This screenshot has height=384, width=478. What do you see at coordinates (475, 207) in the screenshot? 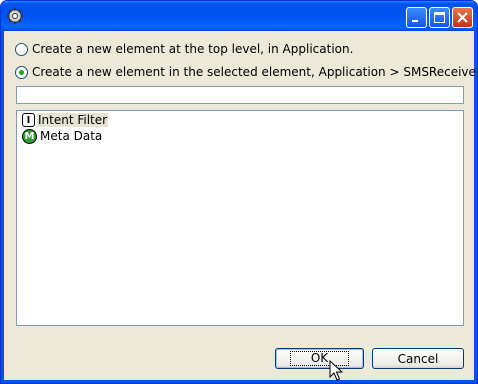
I see `window-frame-right` at bounding box center [475, 207].